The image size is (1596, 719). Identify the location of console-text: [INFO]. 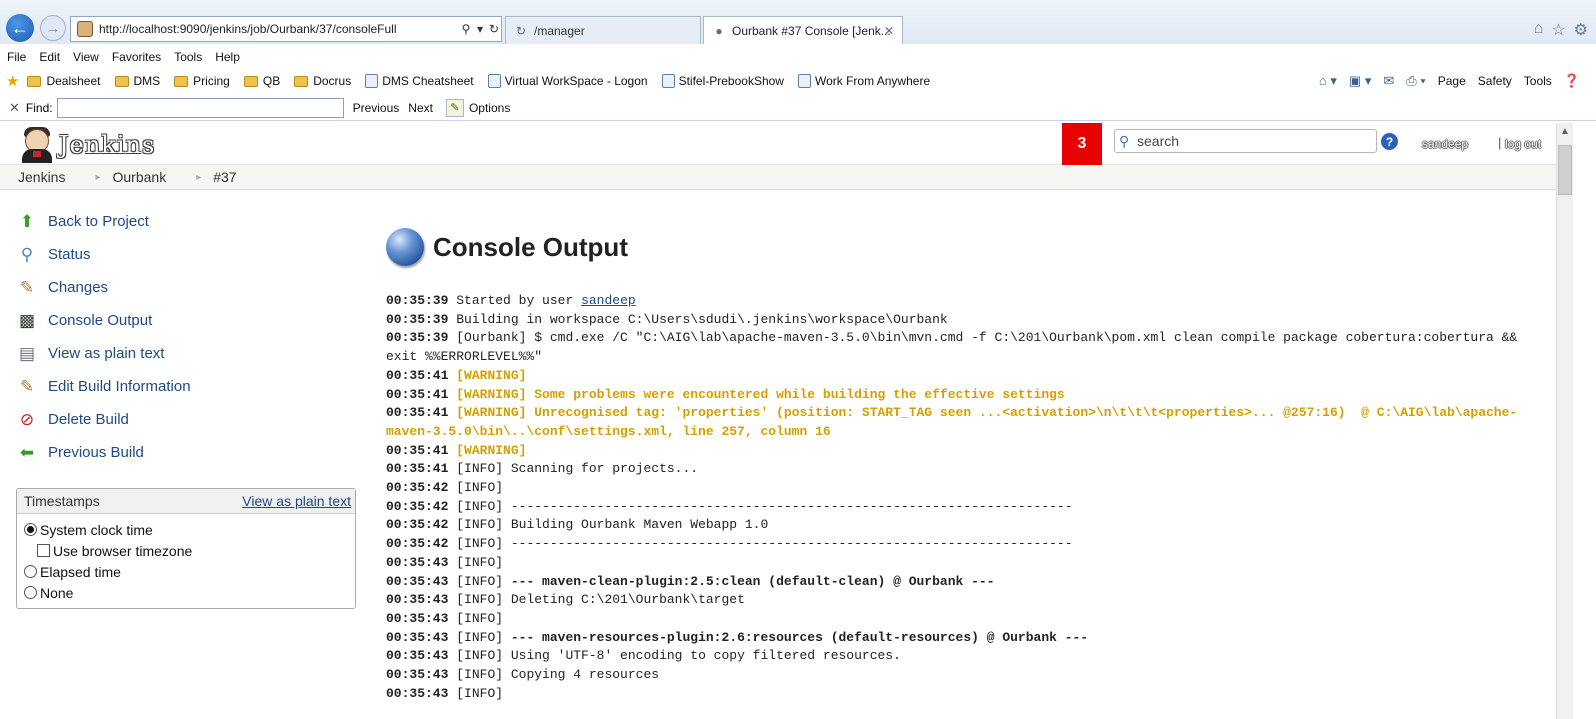
(480, 562).